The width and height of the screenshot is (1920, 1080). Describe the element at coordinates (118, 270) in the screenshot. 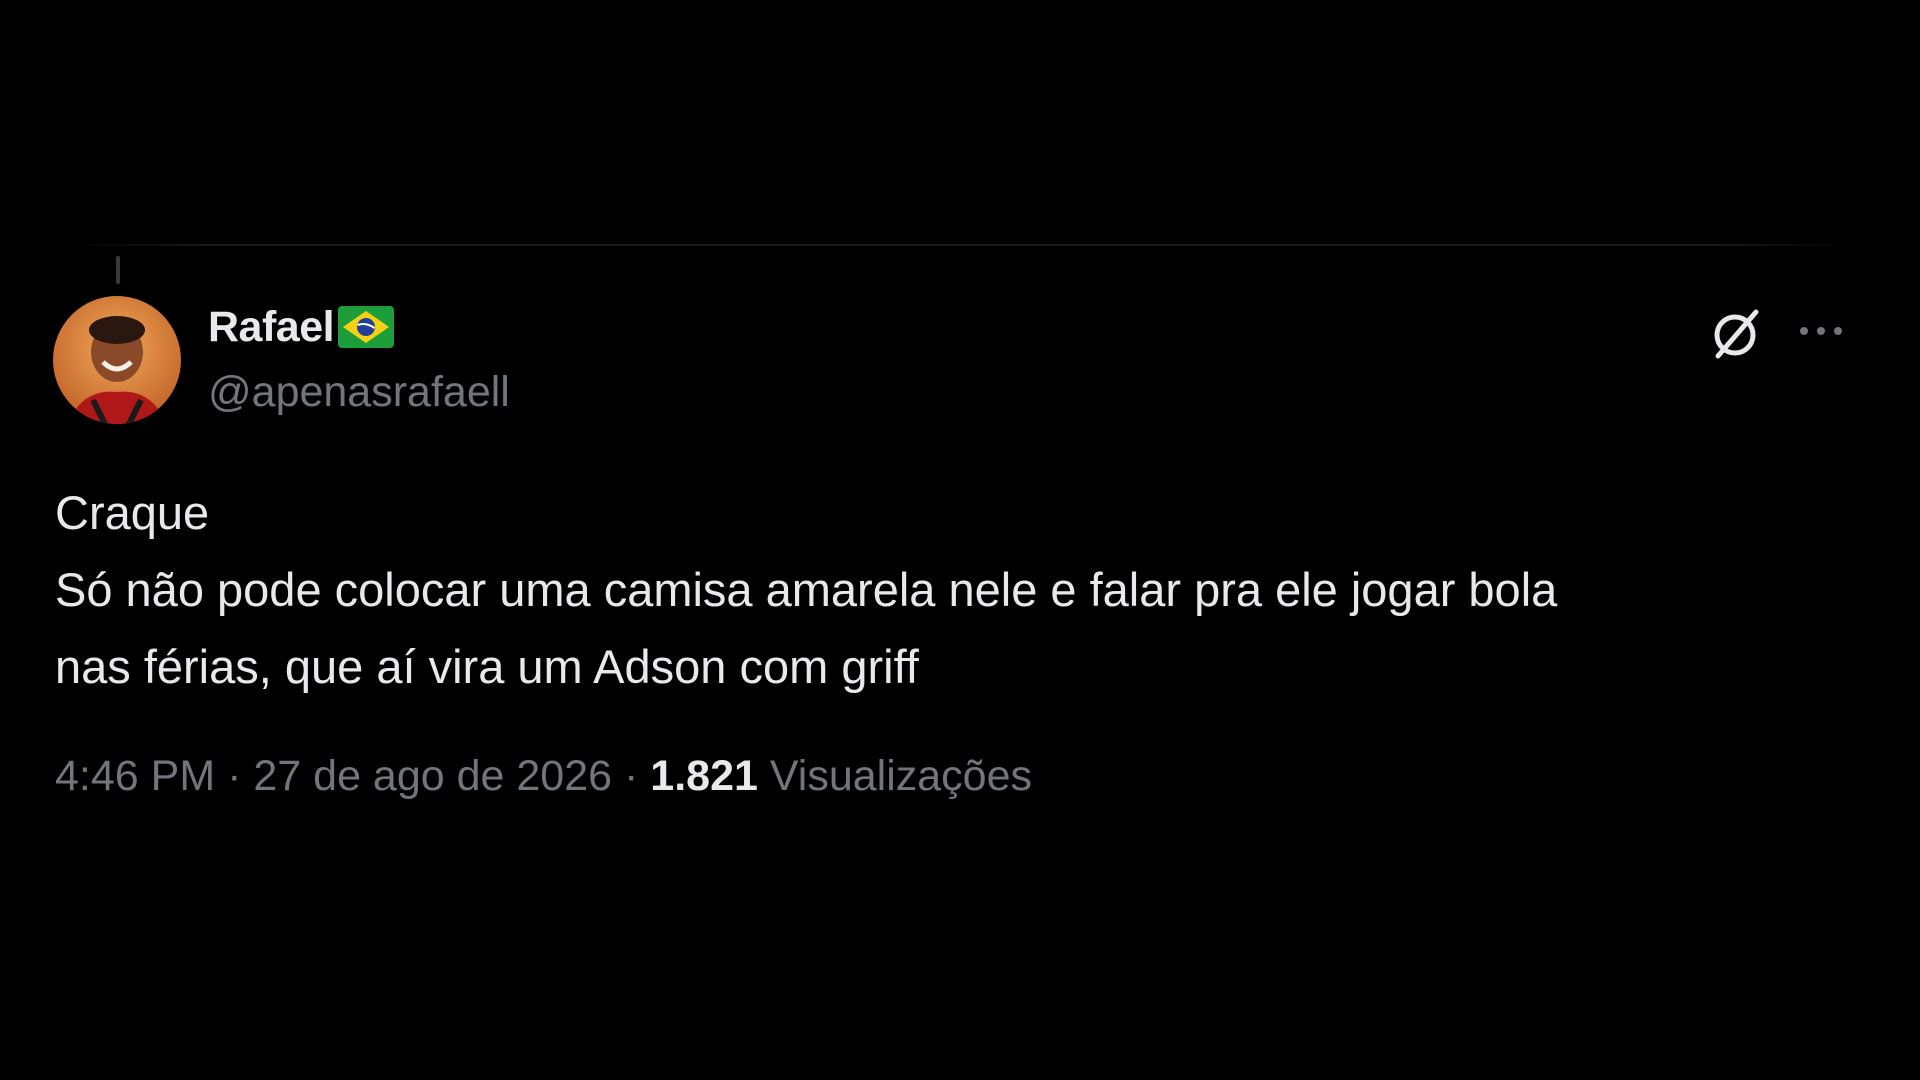

I see `thread-connector-line` at that location.